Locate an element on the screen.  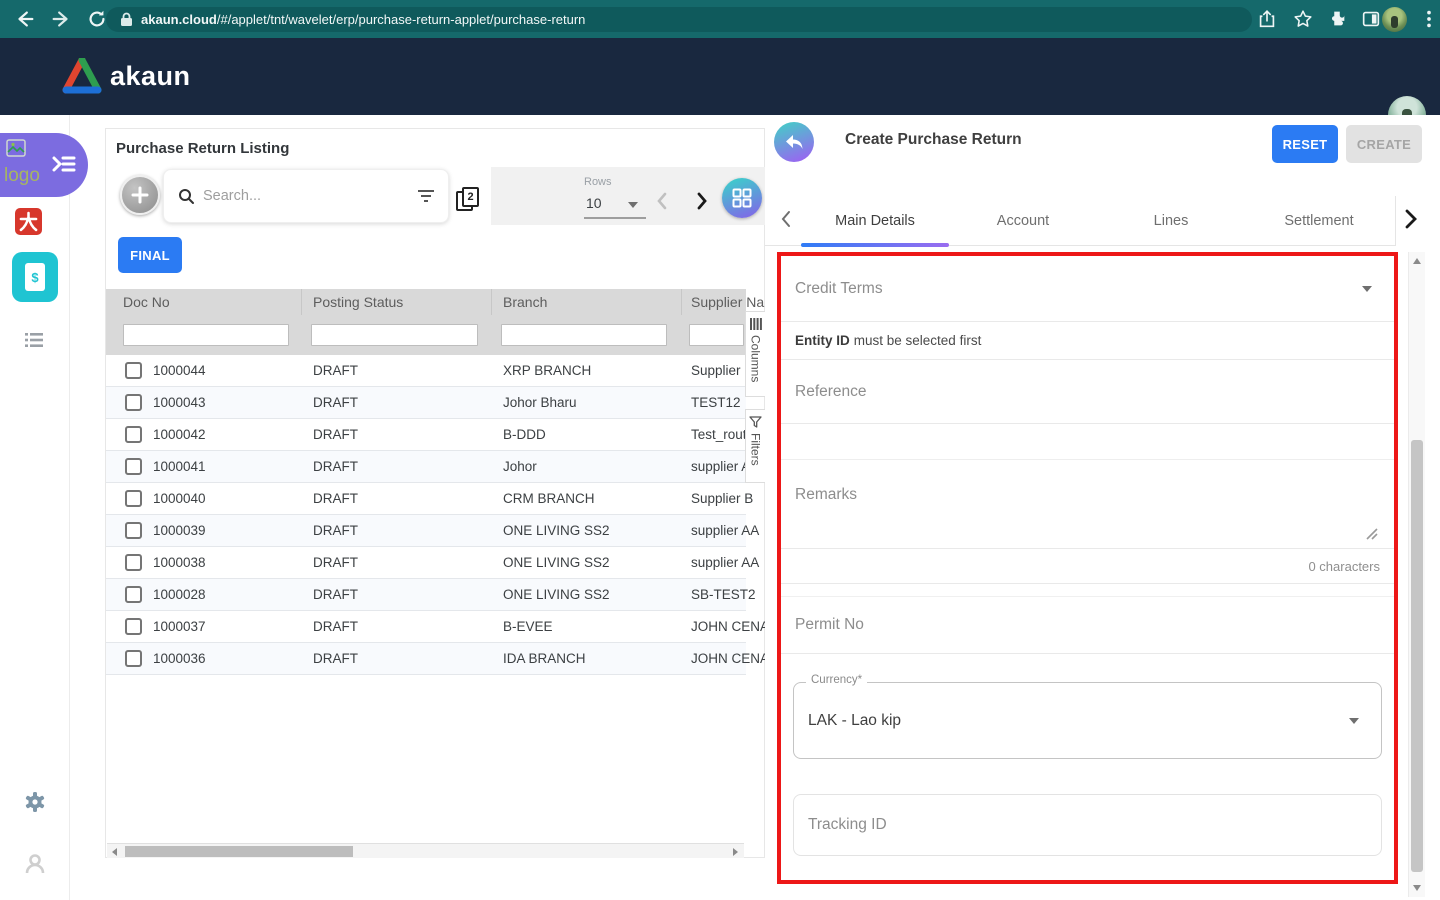
currency-select: Currency* LAK - Lao kip is located at coordinates (1087, 716).